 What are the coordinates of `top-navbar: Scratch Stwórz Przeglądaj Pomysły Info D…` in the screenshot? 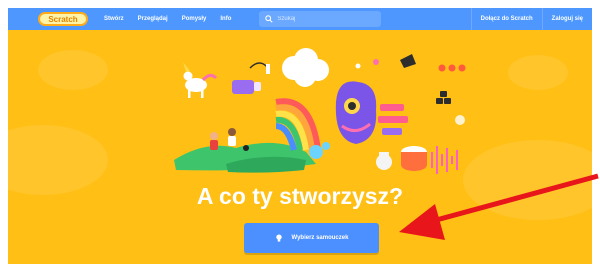 It's located at (300, 19).